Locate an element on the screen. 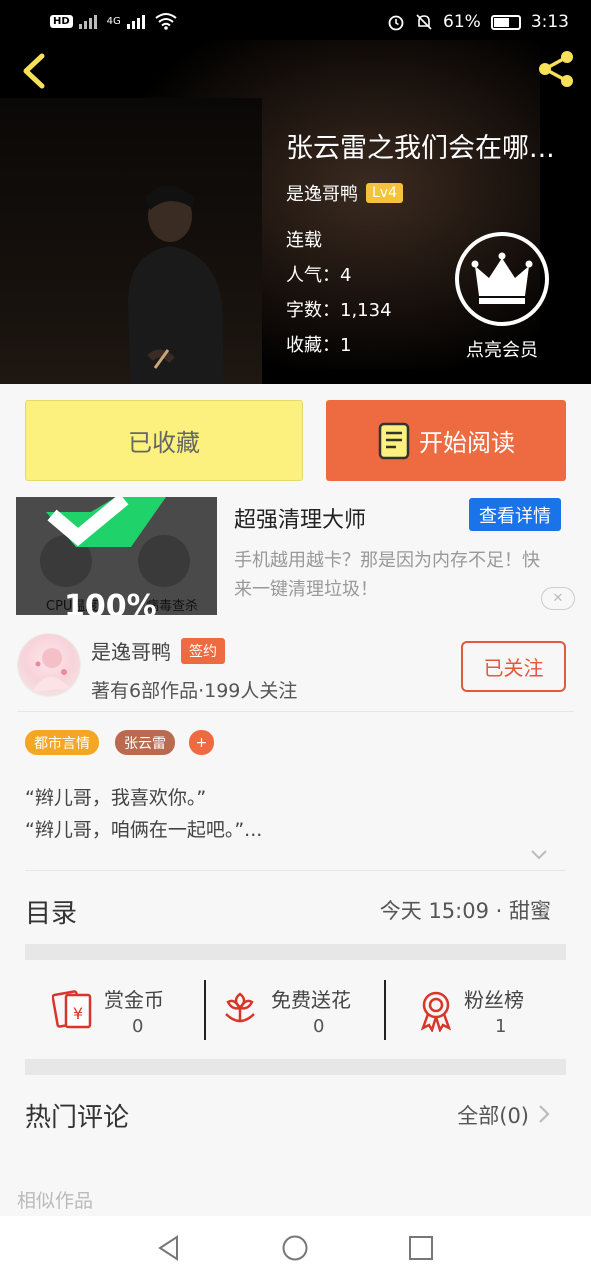 This screenshot has width=591, height=1280. serial-status: 连载 is located at coordinates (304, 240).